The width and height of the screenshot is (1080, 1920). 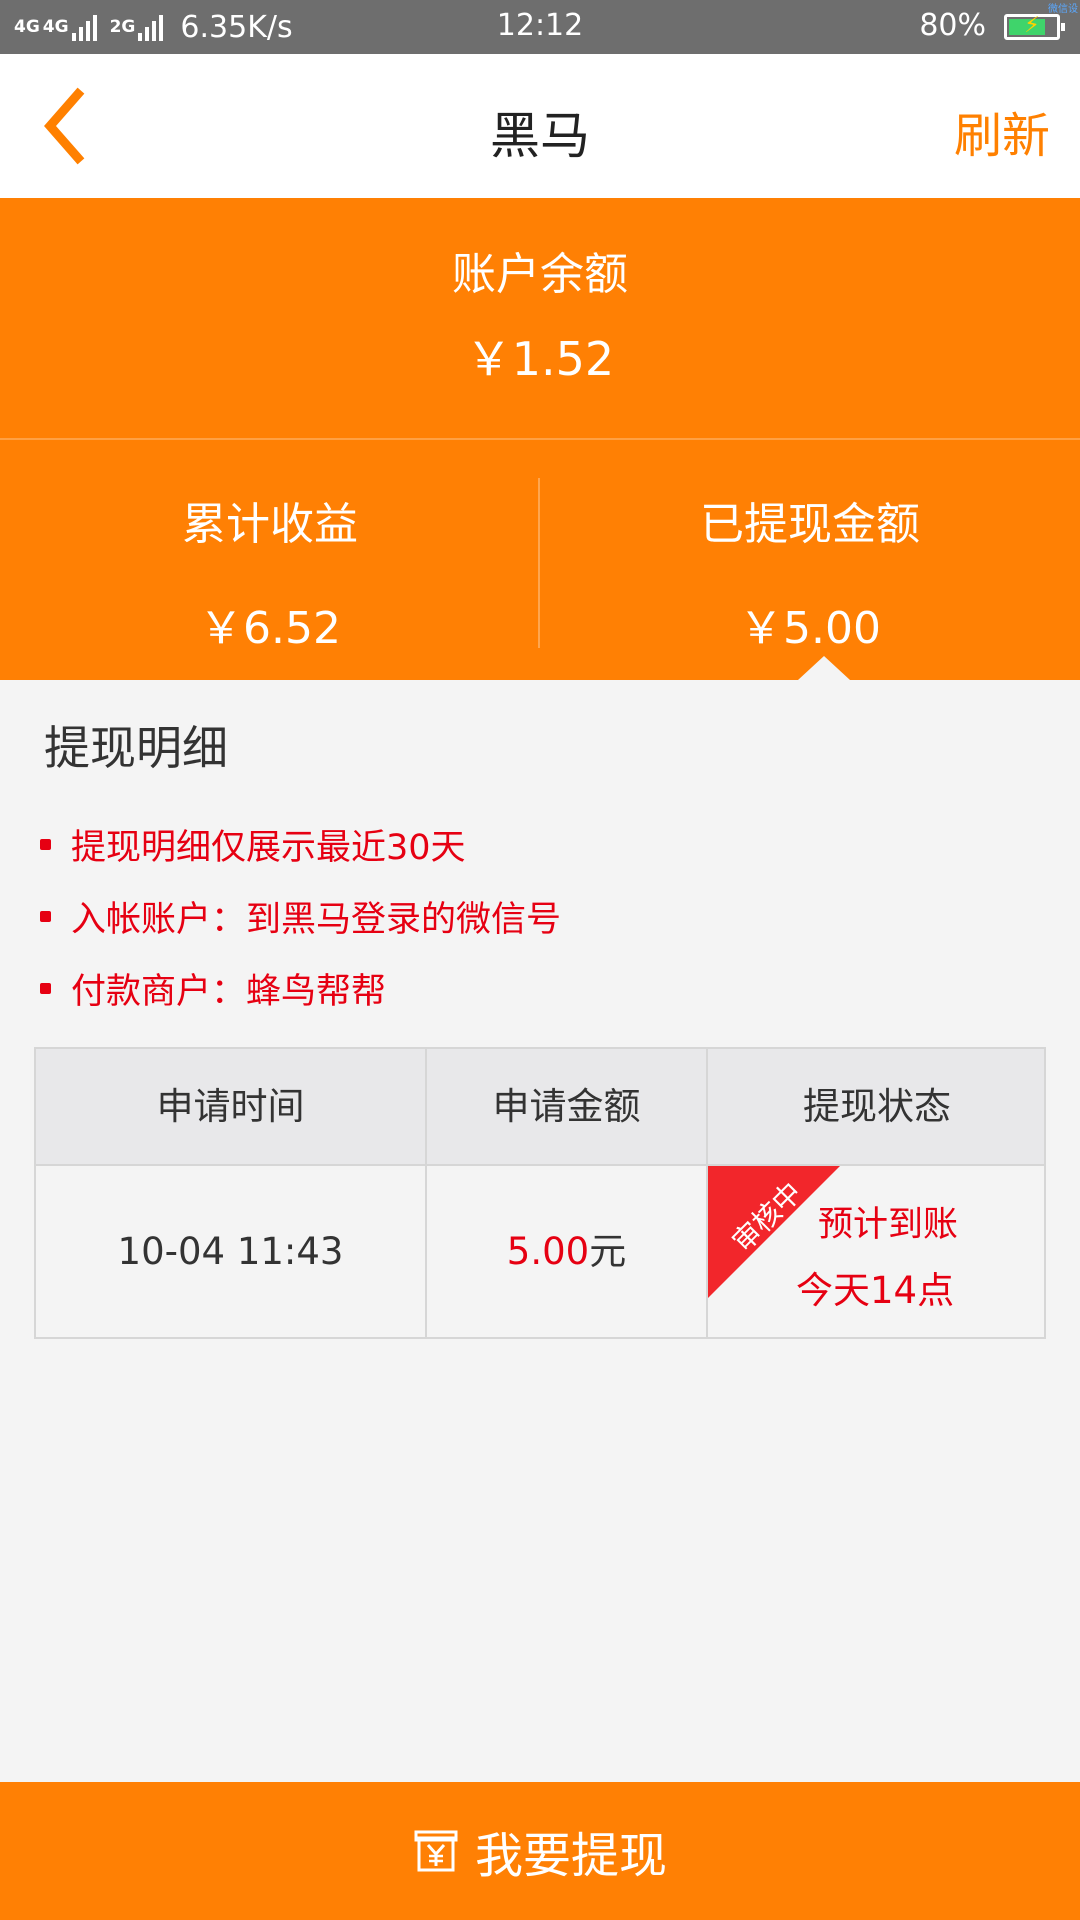 What do you see at coordinates (316, 919) in the screenshot?
I see `note-text: 入帐账户：到黑马登录的微信号` at bounding box center [316, 919].